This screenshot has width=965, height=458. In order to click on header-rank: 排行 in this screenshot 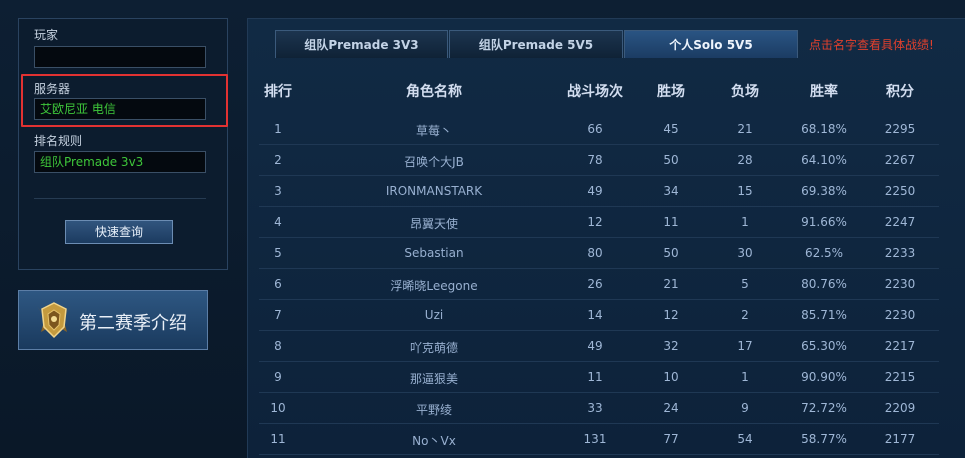, I will do `click(278, 92)`.